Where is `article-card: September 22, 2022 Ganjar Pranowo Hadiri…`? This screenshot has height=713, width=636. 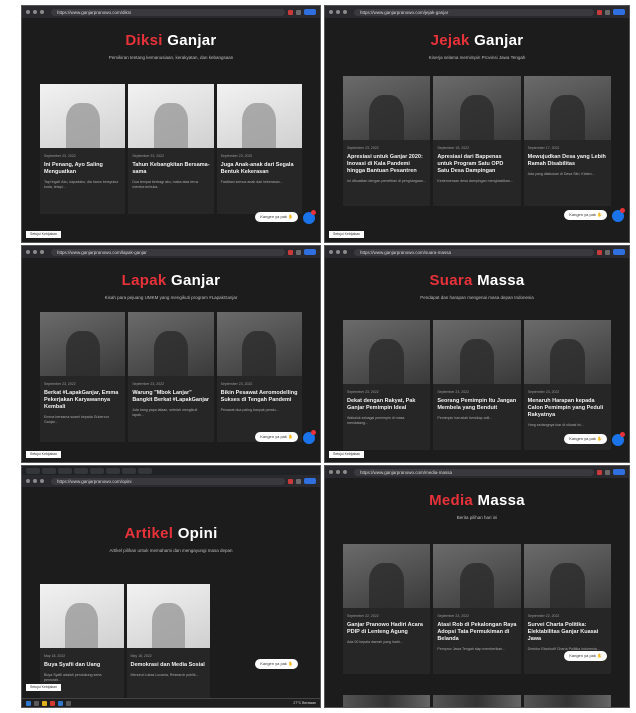 article-card: September 22, 2022 Ganjar Pranowo Hadiri… is located at coordinates (387, 609).